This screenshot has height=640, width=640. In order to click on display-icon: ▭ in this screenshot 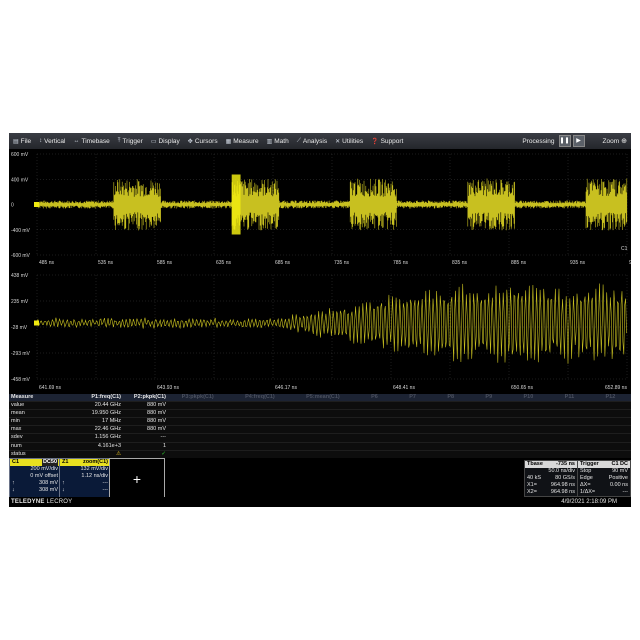, I will do `click(153, 141)`.